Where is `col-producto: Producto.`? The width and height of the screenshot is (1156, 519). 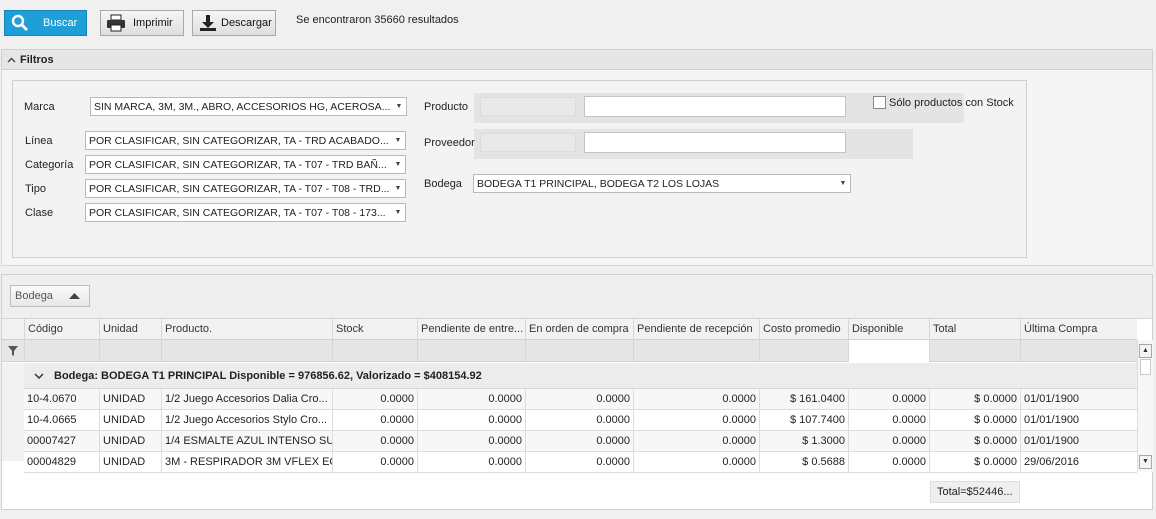
col-producto: Producto. is located at coordinates (246, 329).